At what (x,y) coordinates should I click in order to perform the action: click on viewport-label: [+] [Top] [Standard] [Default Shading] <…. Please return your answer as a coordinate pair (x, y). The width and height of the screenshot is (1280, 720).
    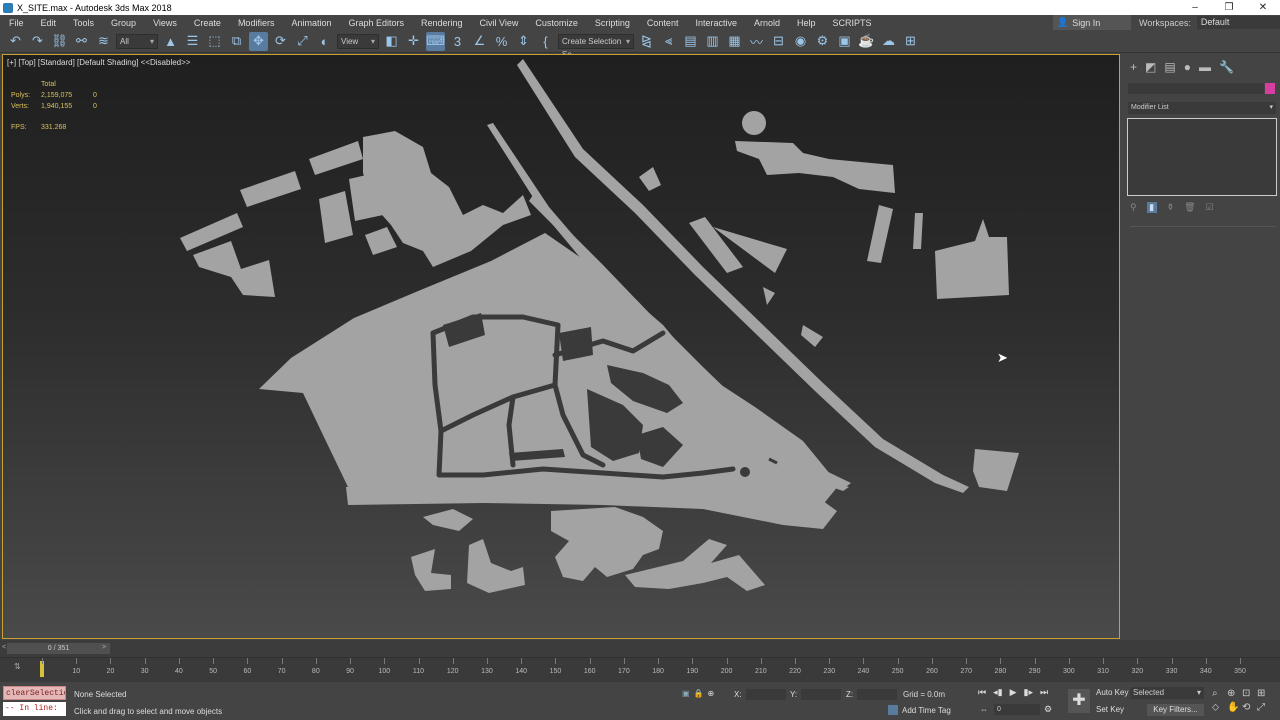
    Looking at the image, I should click on (98, 62).